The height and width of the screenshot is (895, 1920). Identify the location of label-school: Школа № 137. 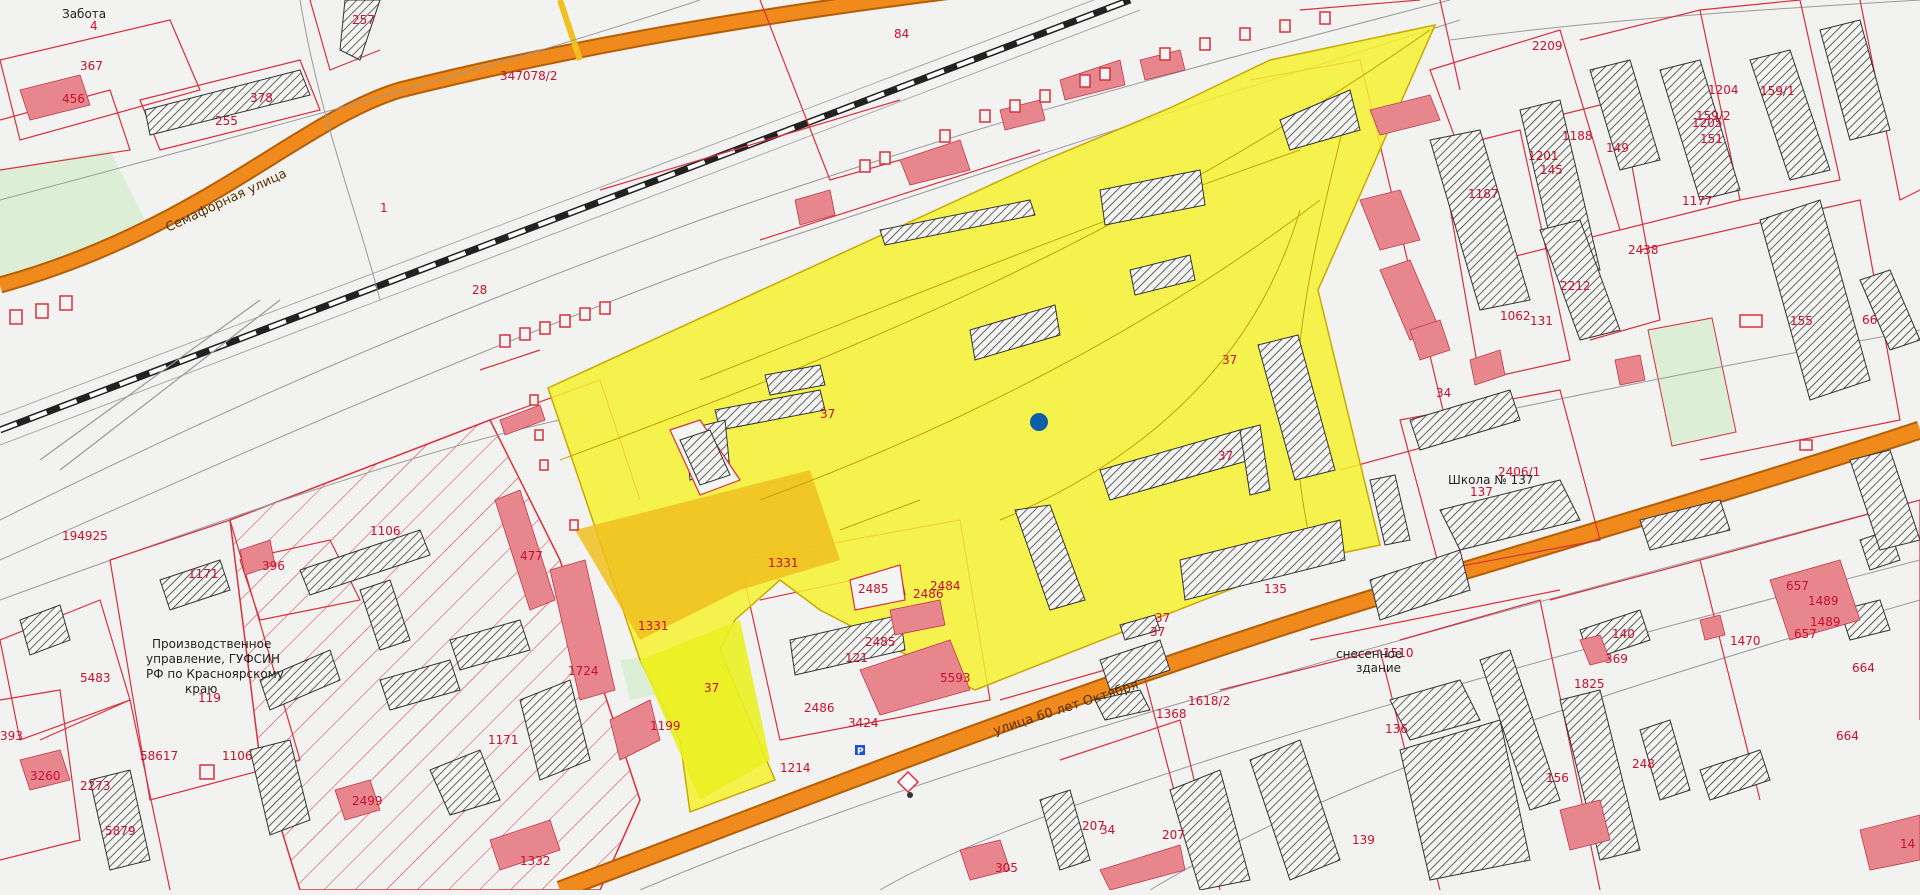
(1490, 480).